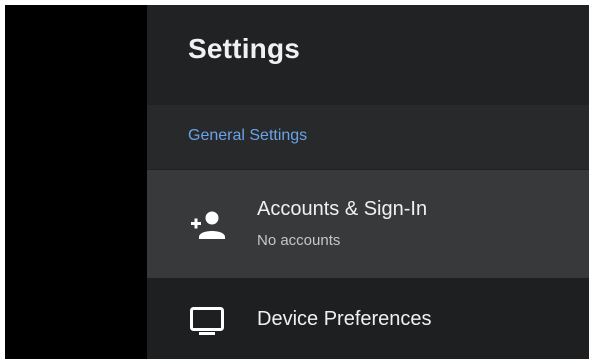 The width and height of the screenshot is (597, 363). Describe the element at coordinates (207, 320) in the screenshot. I see `tv-monitor-icon` at that location.